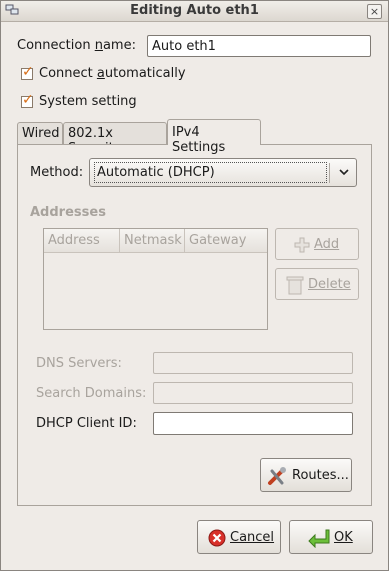 The width and height of the screenshot is (389, 571). What do you see at coordinates (68, 212) in the screenshot?
I see `addresses-heading: Addresses` at bounding box center [68, 212].